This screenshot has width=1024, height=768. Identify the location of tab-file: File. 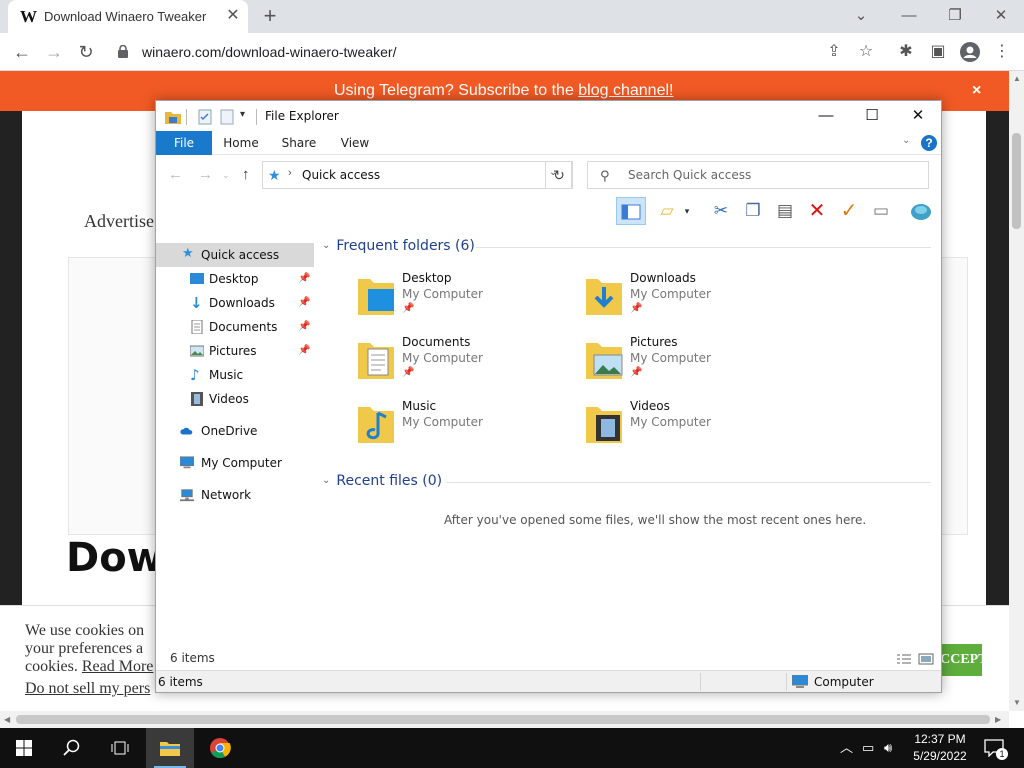
(184, 143).